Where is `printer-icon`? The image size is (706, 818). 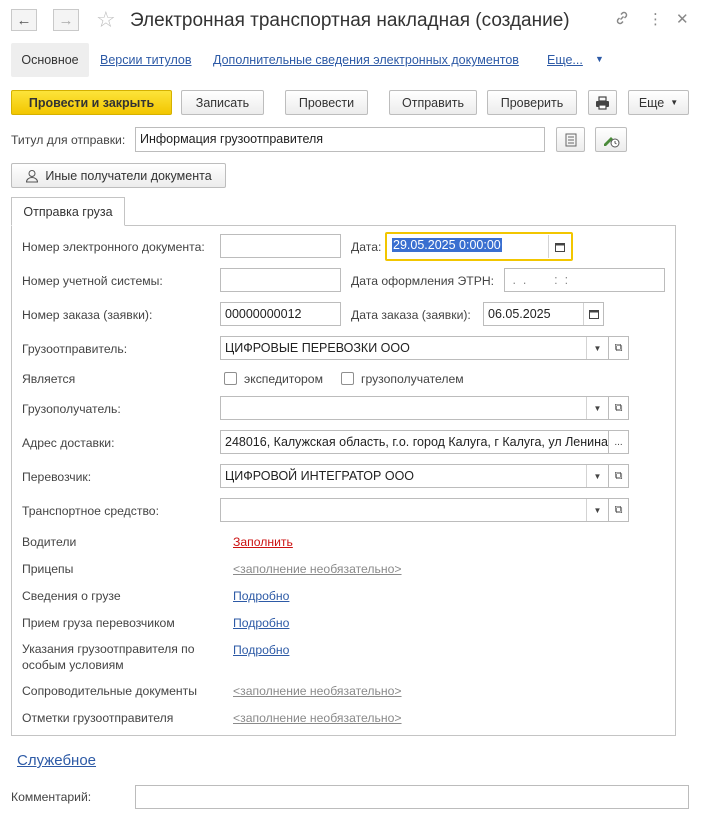
printer-icon is located at coordinates (602, 102).